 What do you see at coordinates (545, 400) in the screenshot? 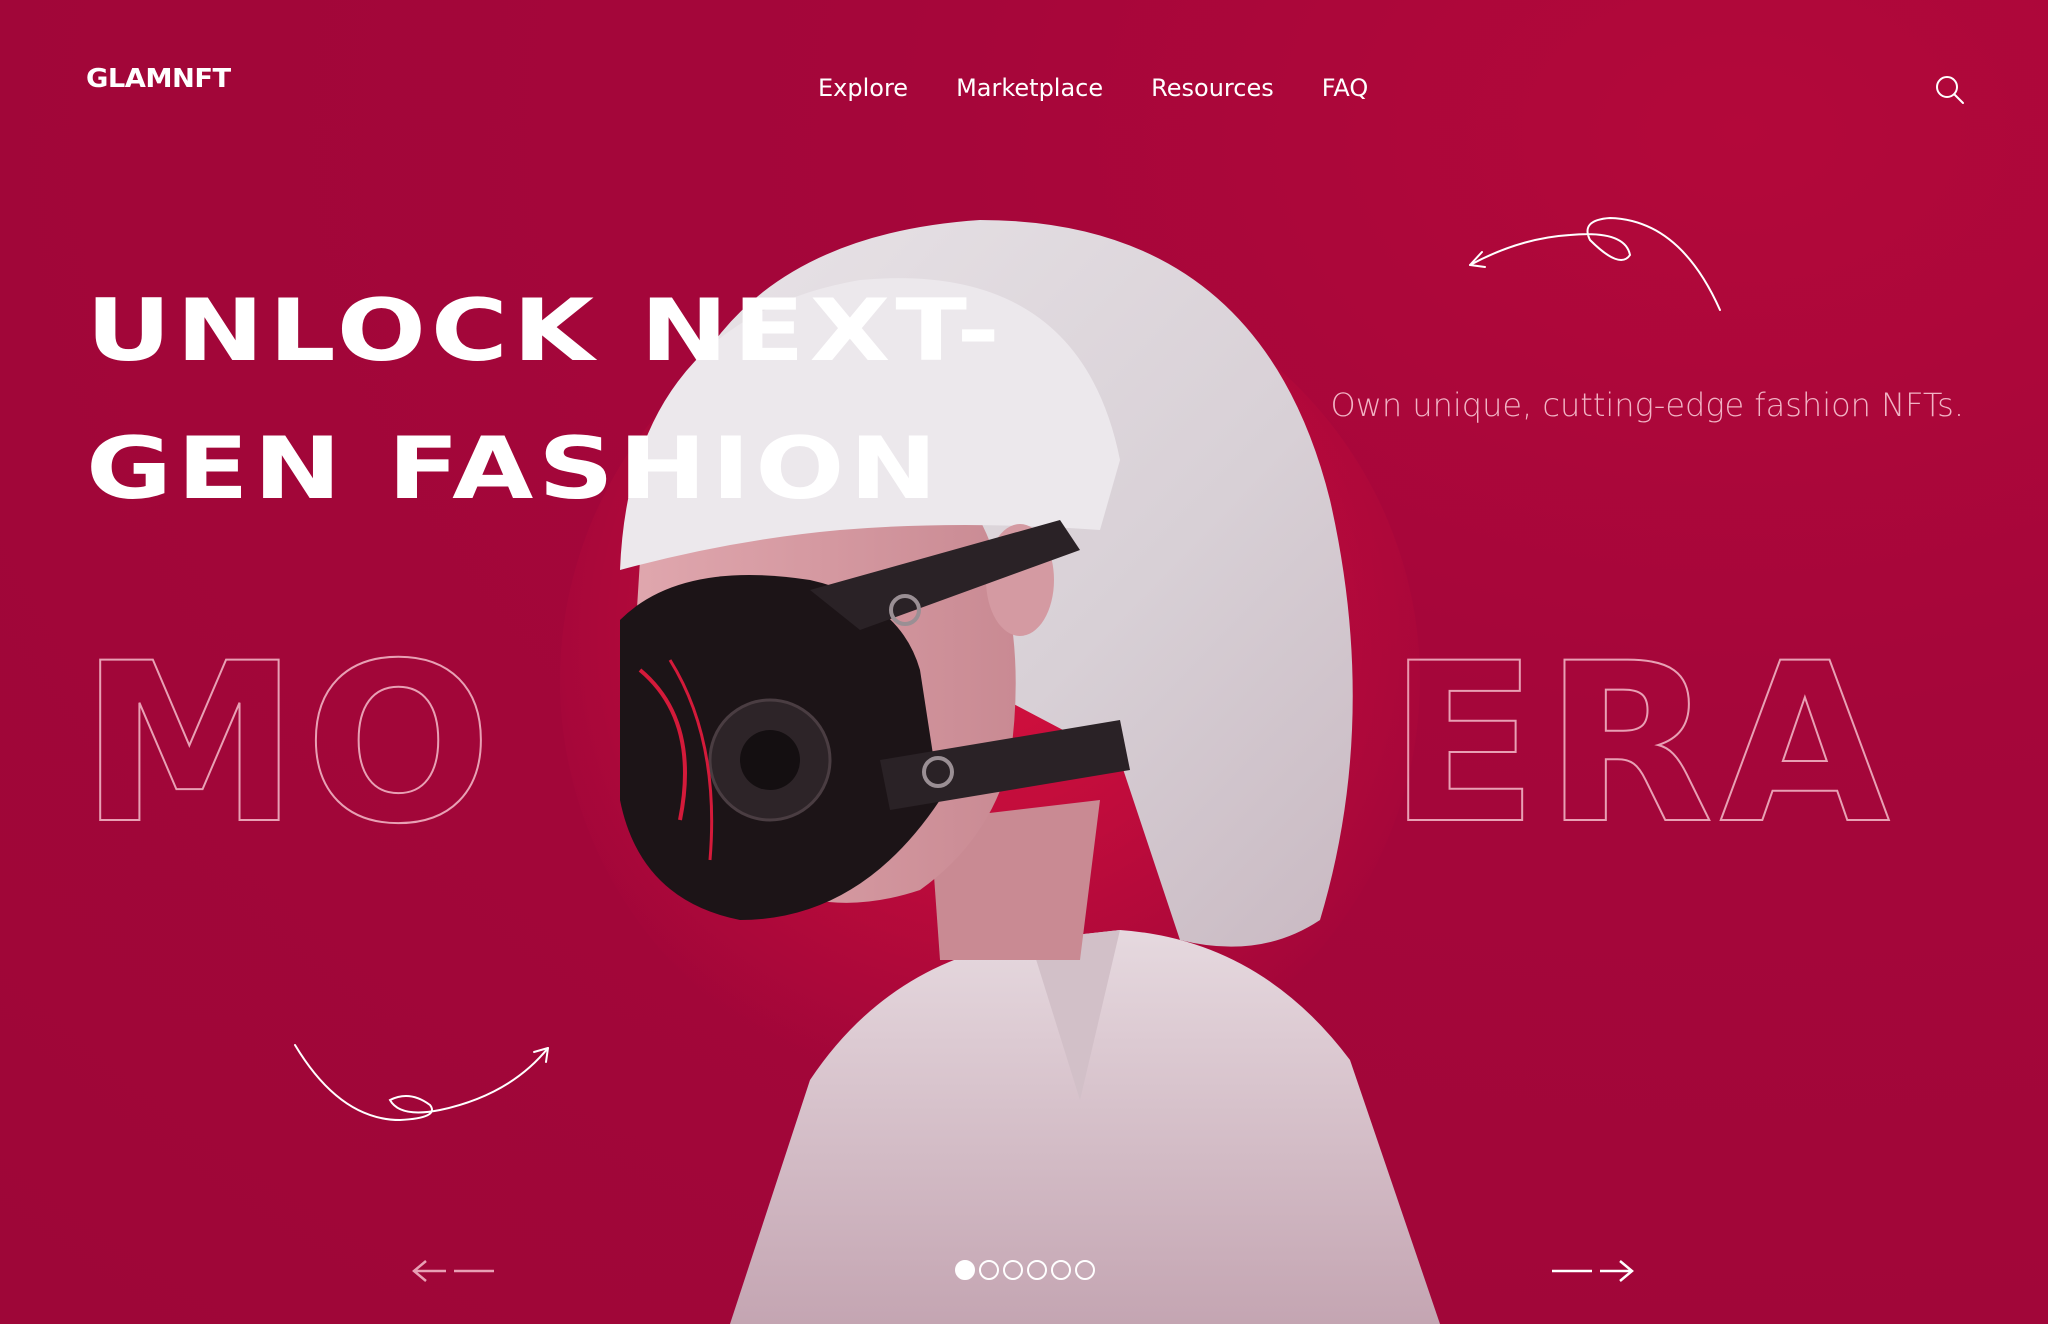
I see `hero-title: UNLOCK NEXT- GEN FASHION` at bounding box center [545, 400].